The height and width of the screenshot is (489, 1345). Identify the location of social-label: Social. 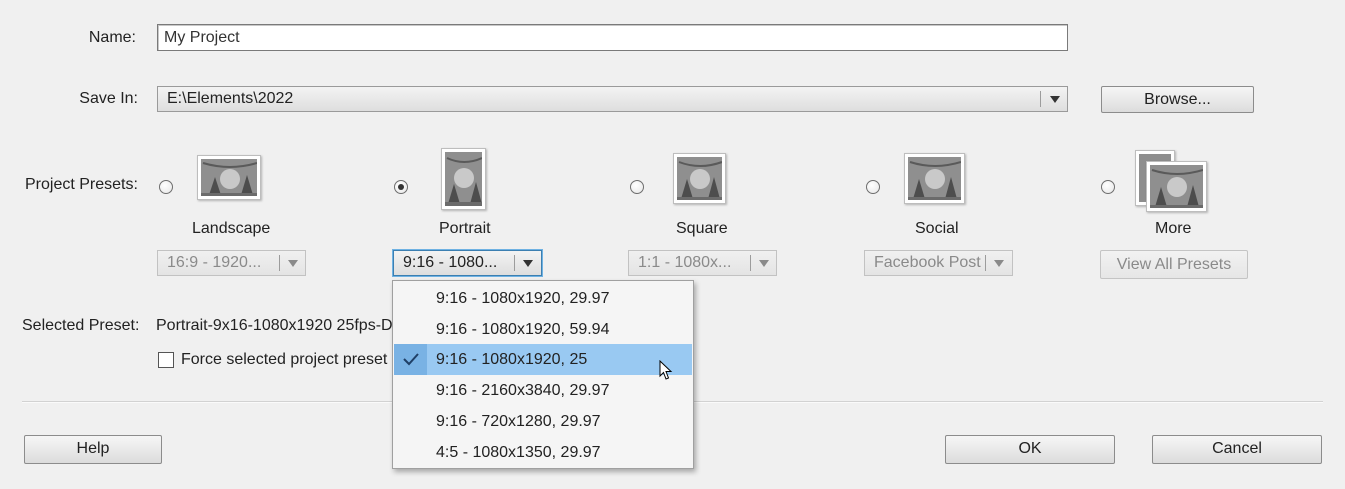
(937, 228).